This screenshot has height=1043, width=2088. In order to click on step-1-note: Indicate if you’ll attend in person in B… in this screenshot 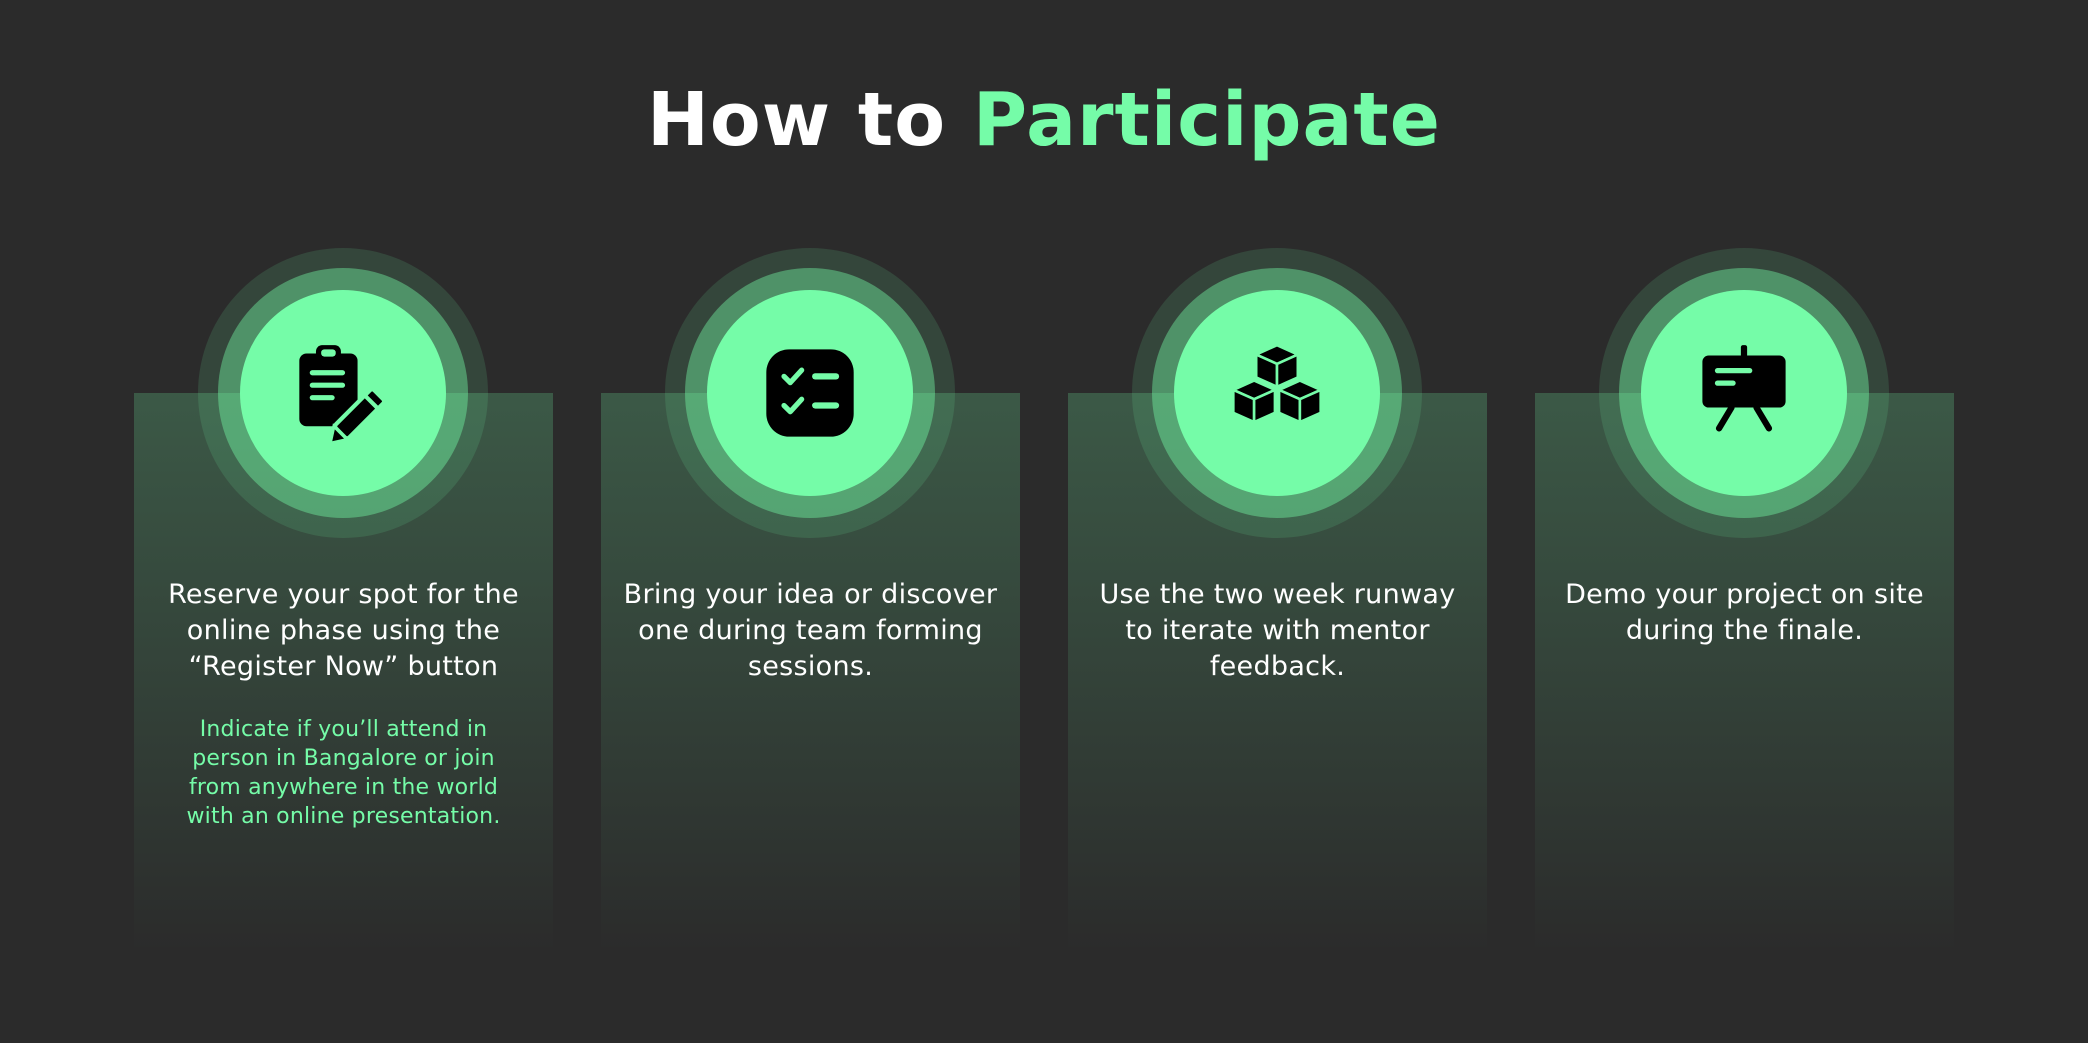, I will do `click(343, 773)`.